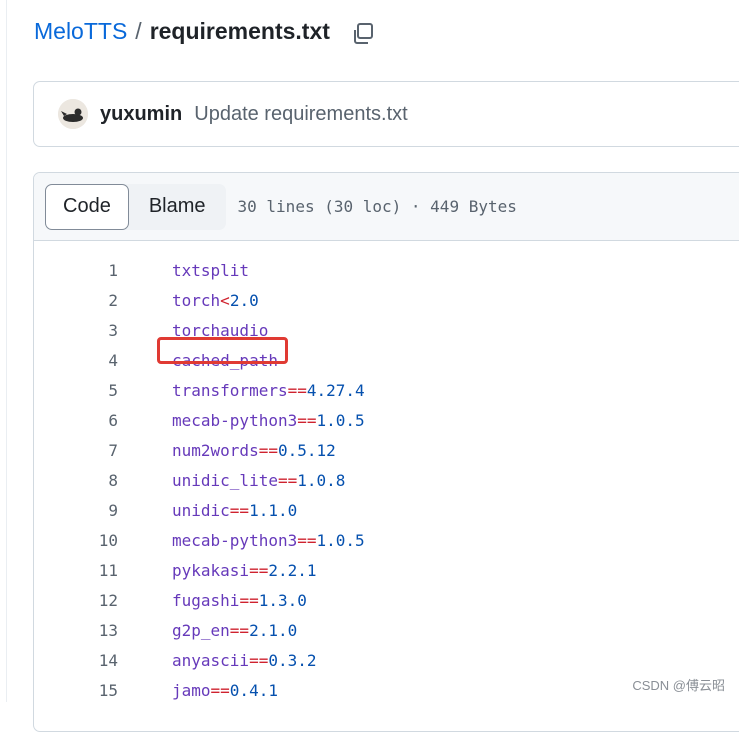  I want to click on code-line: 5 transformers==4.27.4, so click(386, 390).